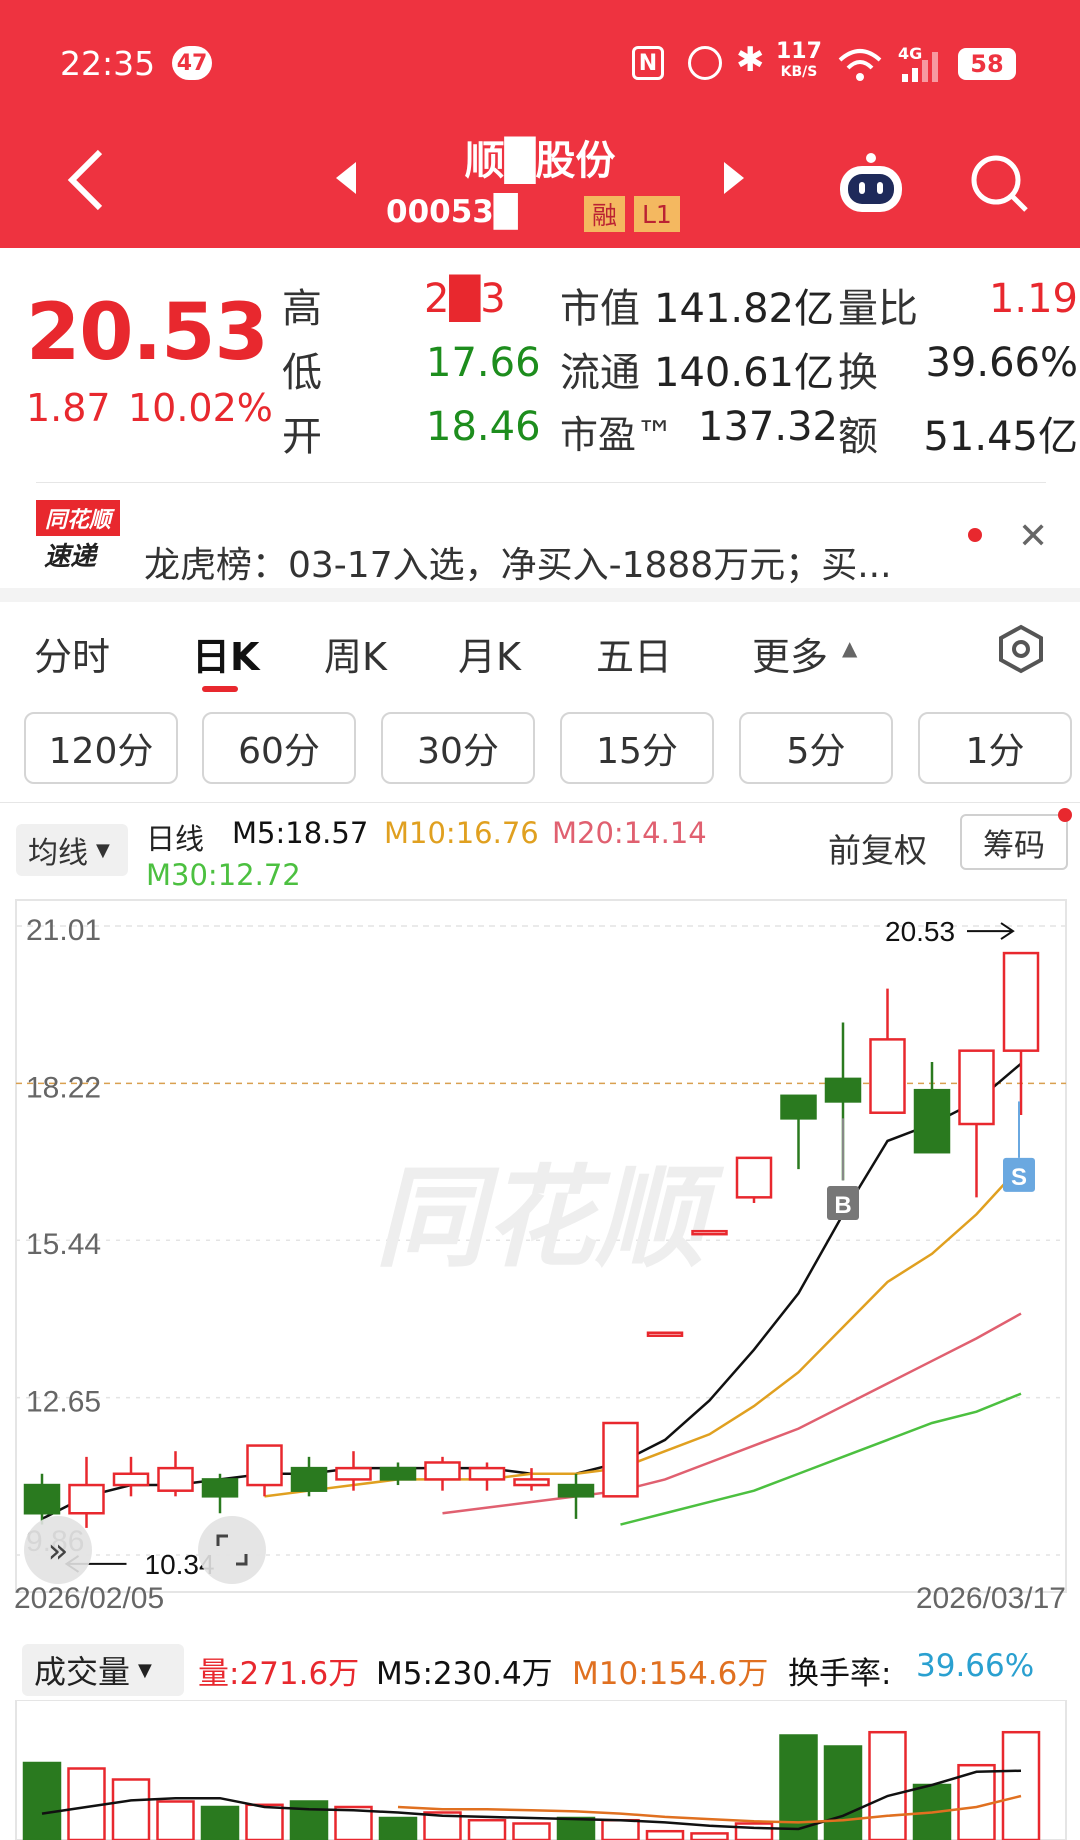 The image size is (1080, 1840). What do you see at coordinates (63, 930) in the screenshot?
I see `y-tick-label: 21.01` at bounding box center [63, 930].